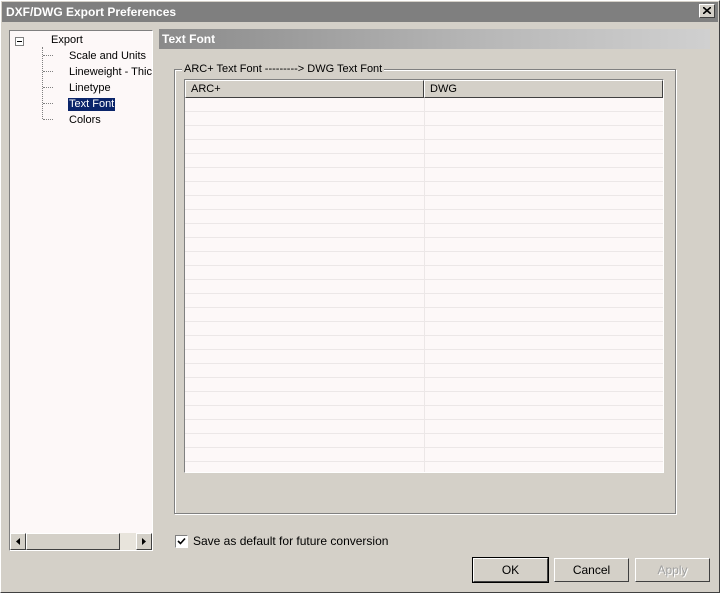  What do you see at coordinates (67, 40) in the screenshot?
I see `tree-root-export: Export` at bounding box center [67, 40].